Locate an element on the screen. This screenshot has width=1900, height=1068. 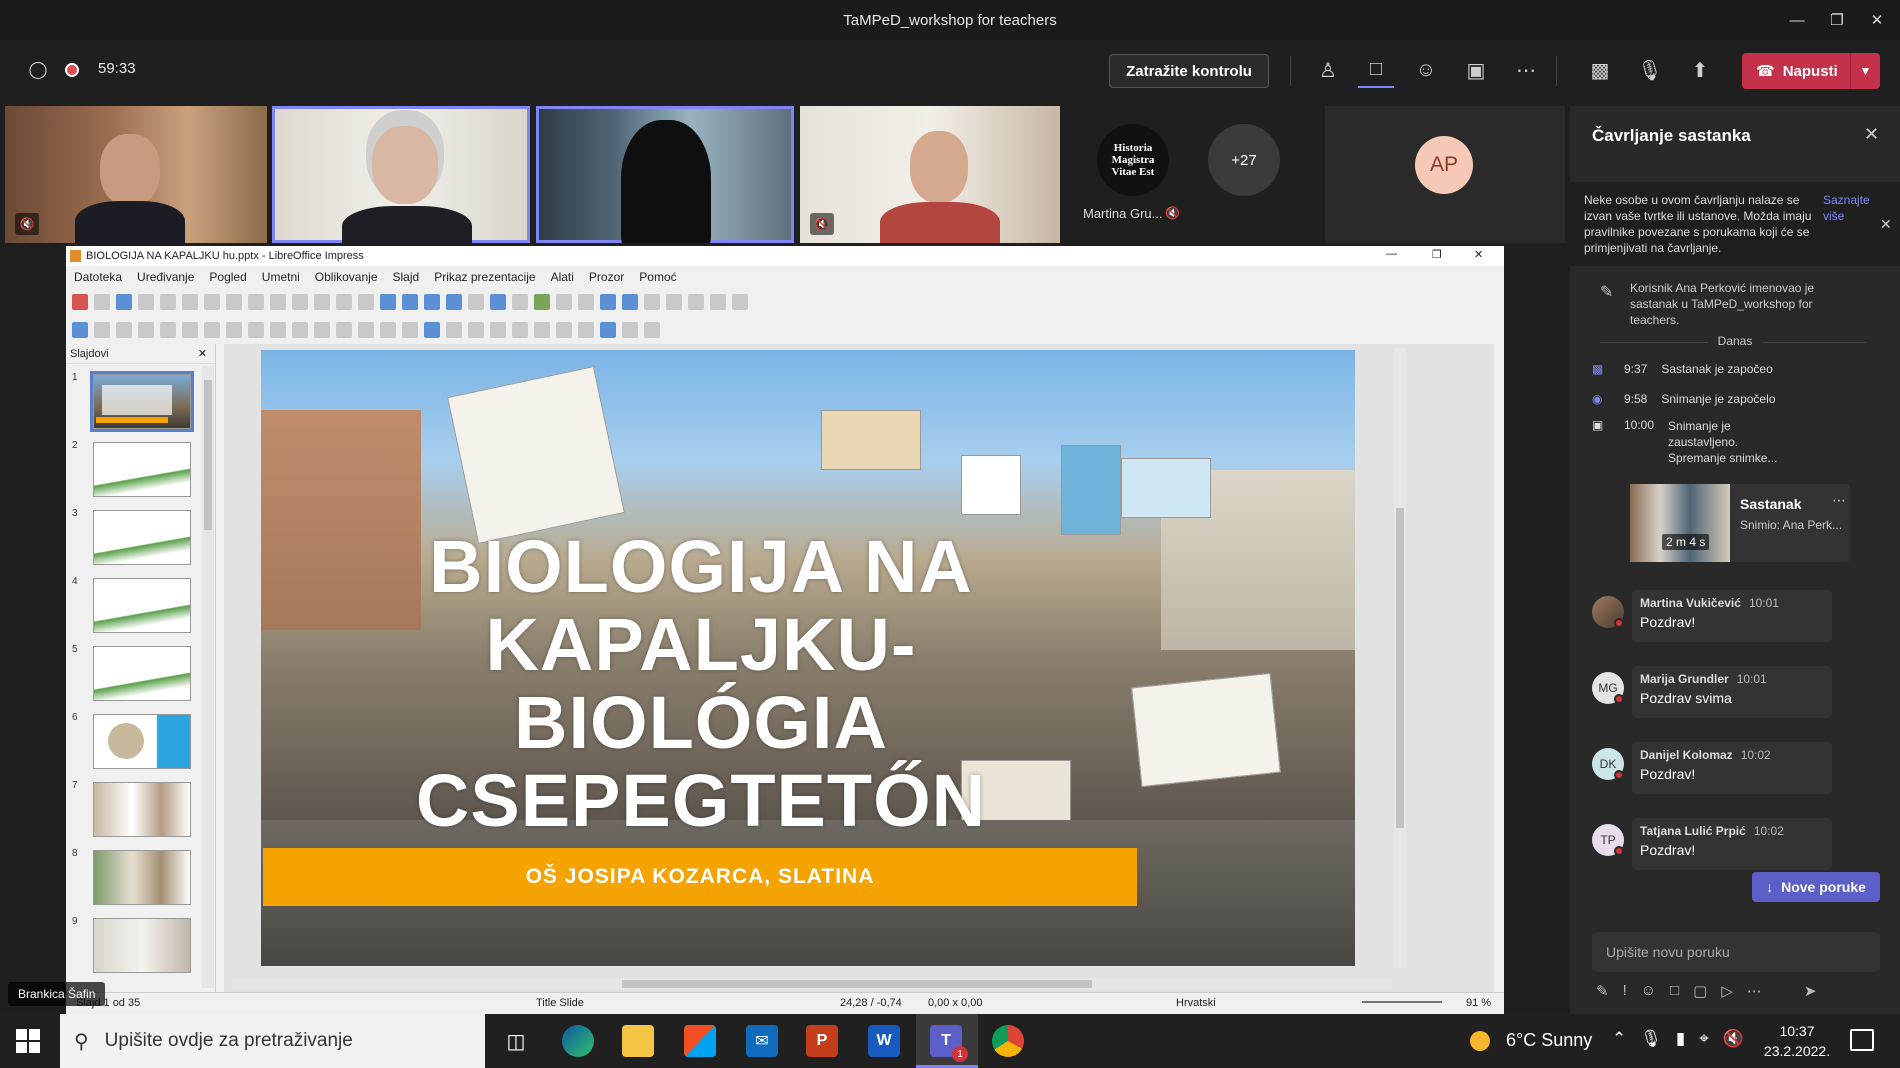
start-first-icon is located at coordinates (432, 302).